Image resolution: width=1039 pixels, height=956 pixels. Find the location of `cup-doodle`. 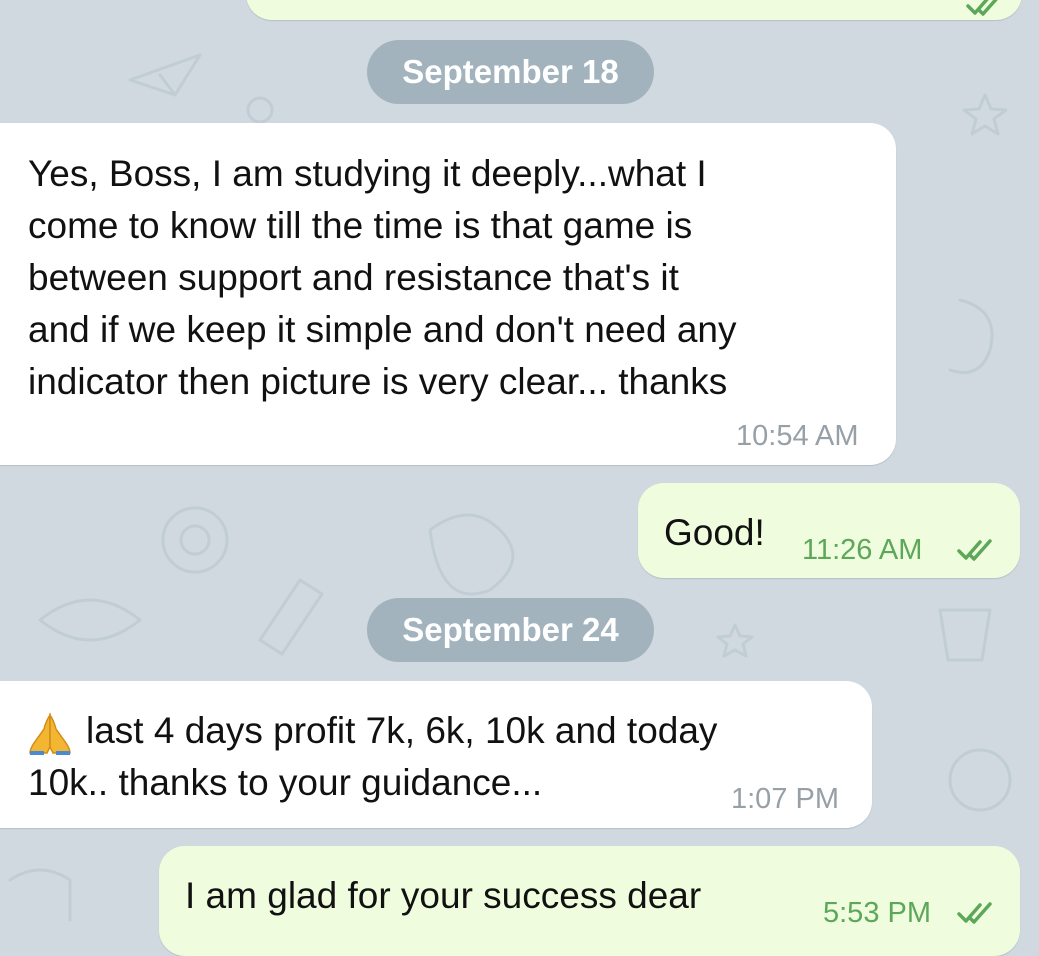

cup-doodle is located at coordinates (965, 635).